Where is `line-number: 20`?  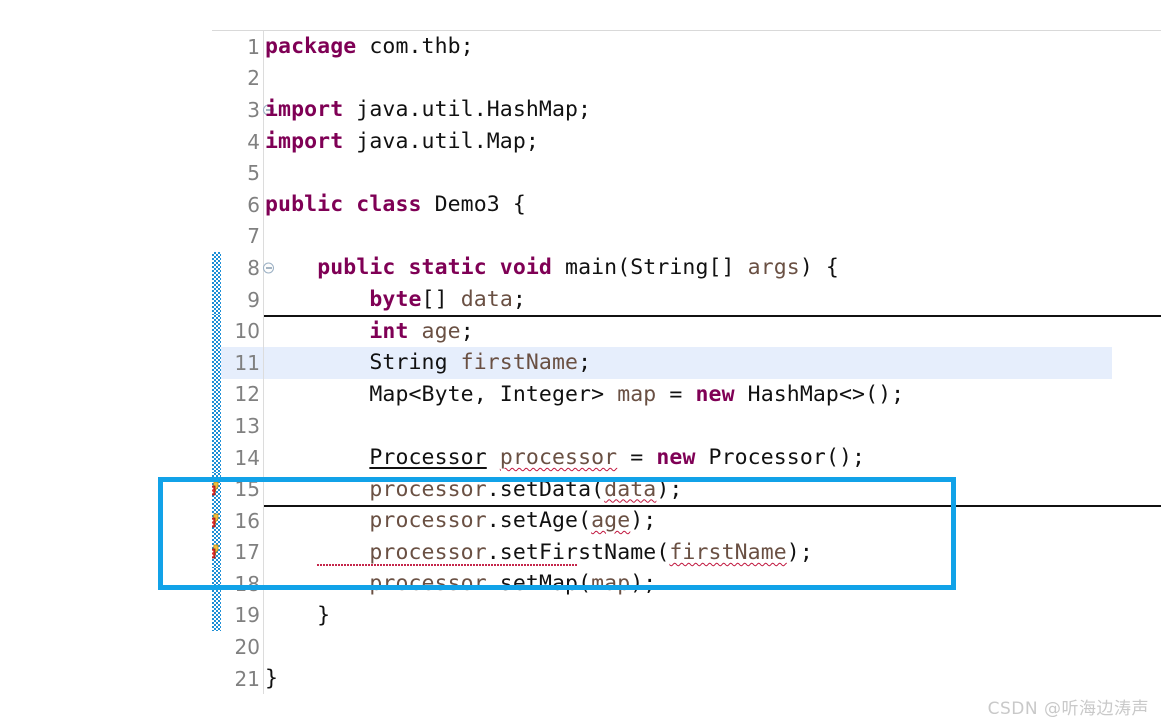 line-number: 20 is located at coordinates (247, 647).